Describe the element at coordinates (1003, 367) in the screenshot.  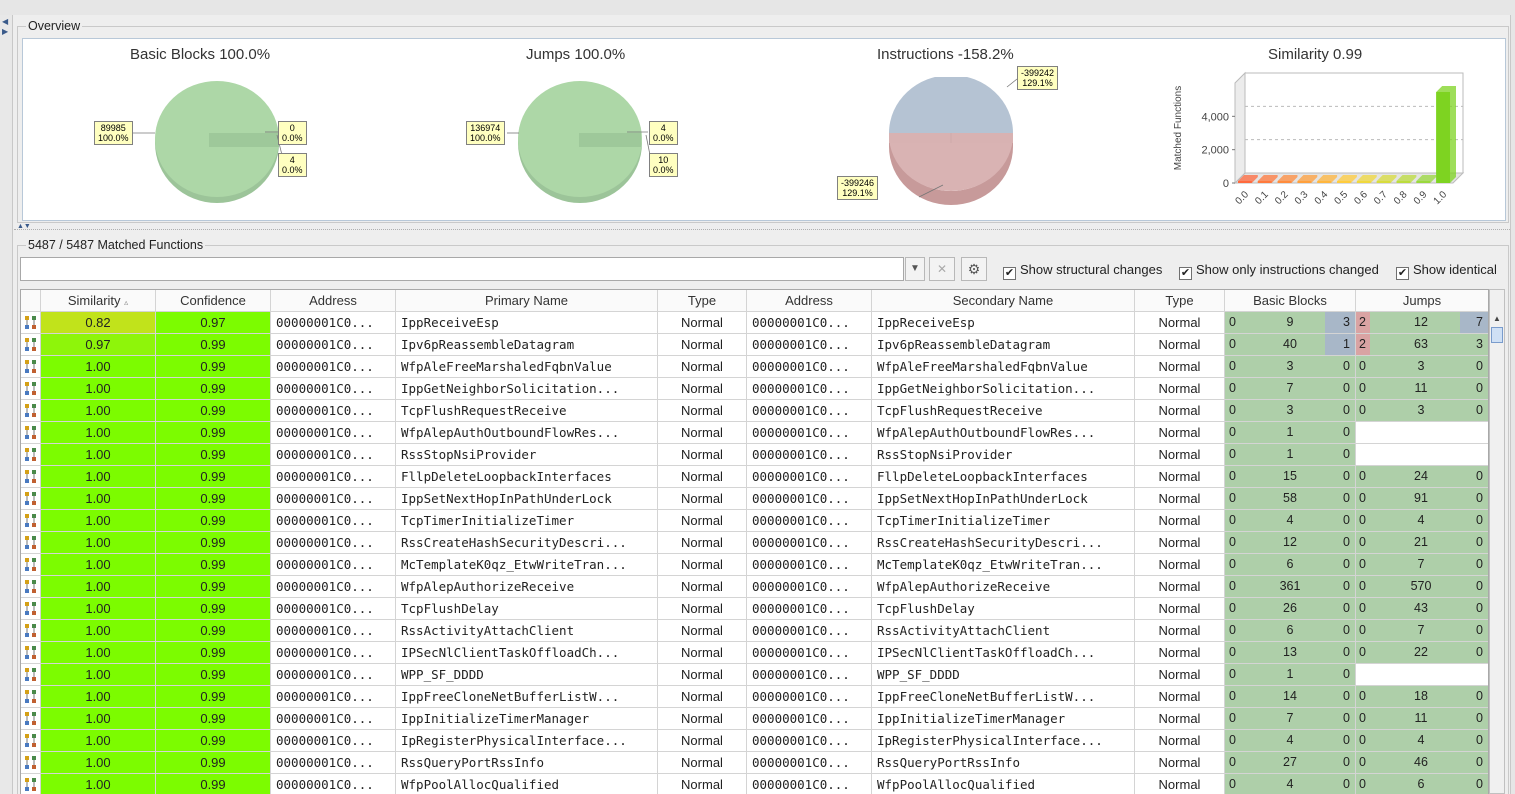
I see `secondary-name-cell: WfpAleFreeMarshaledFqbnValue` at that location.